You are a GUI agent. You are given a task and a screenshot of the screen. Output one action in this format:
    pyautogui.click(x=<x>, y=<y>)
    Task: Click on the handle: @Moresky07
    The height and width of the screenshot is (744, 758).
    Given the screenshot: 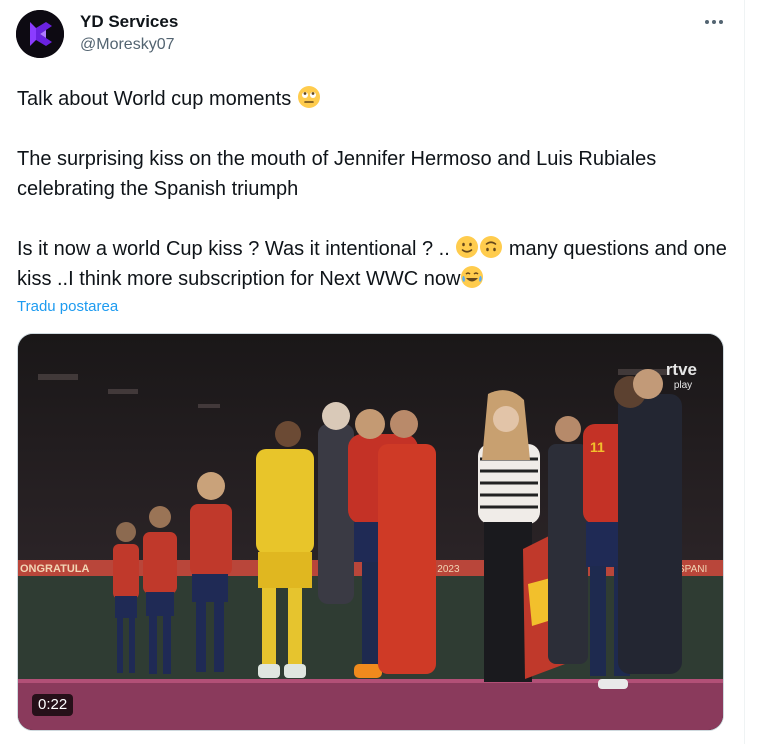 What is the action you would take?
    pyautogui.click(x=129, y=45)
    